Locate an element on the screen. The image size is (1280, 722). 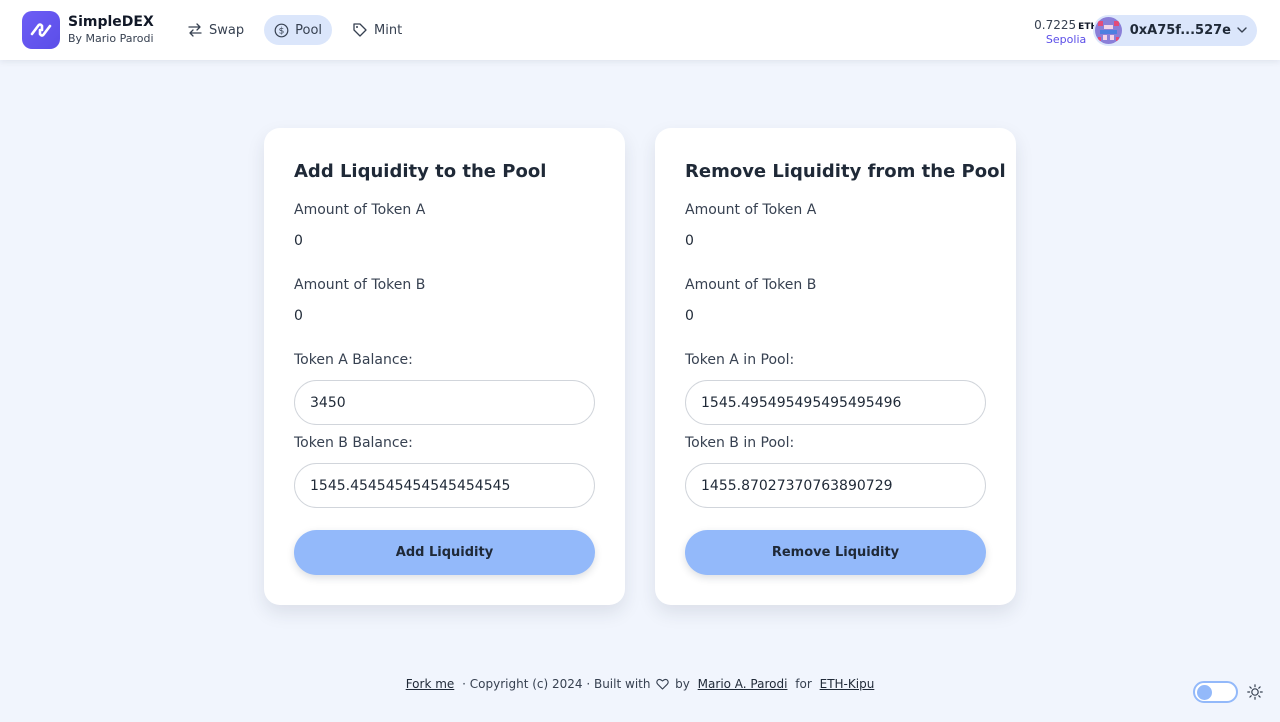
brand-subtitle: By Mario Parodi is located at coordinates (111, 38).